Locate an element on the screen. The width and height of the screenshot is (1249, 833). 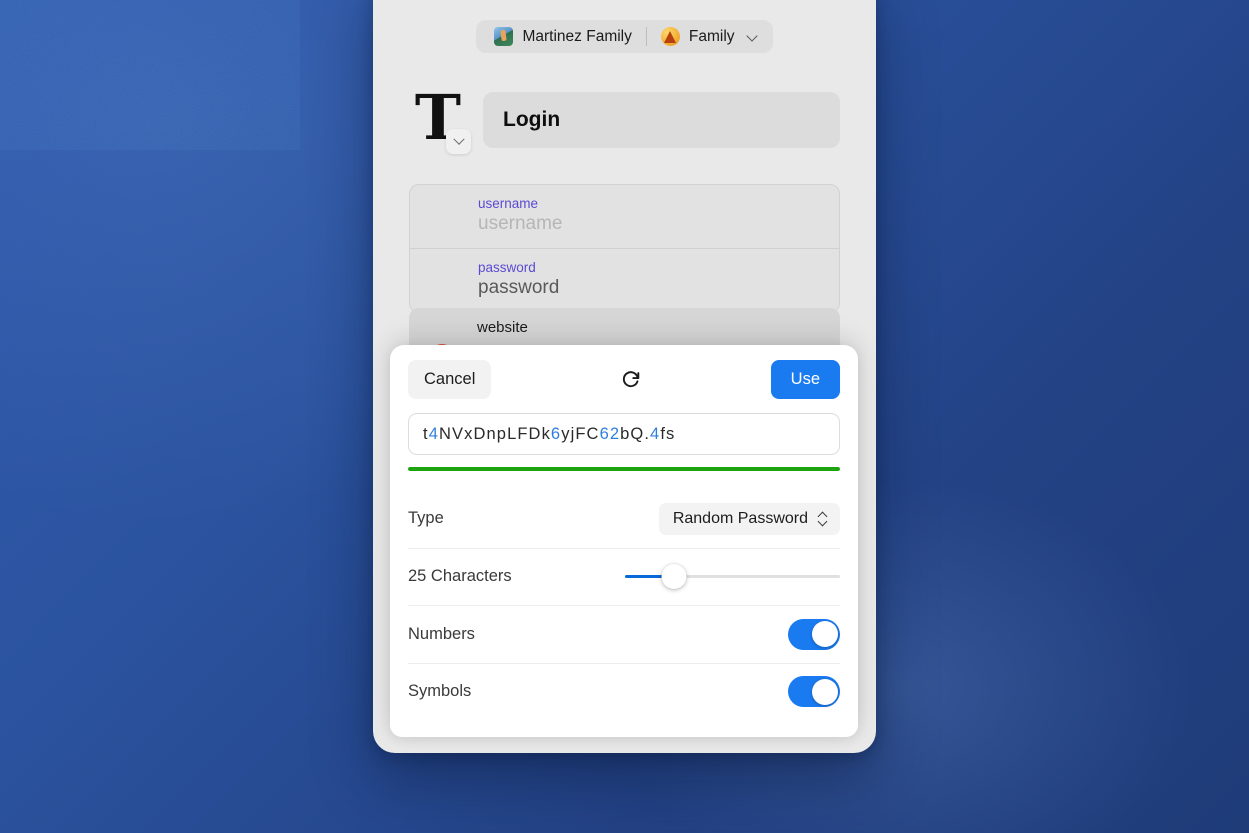
account-bar: Martinez Family Family is located at coordinates (624, 36).